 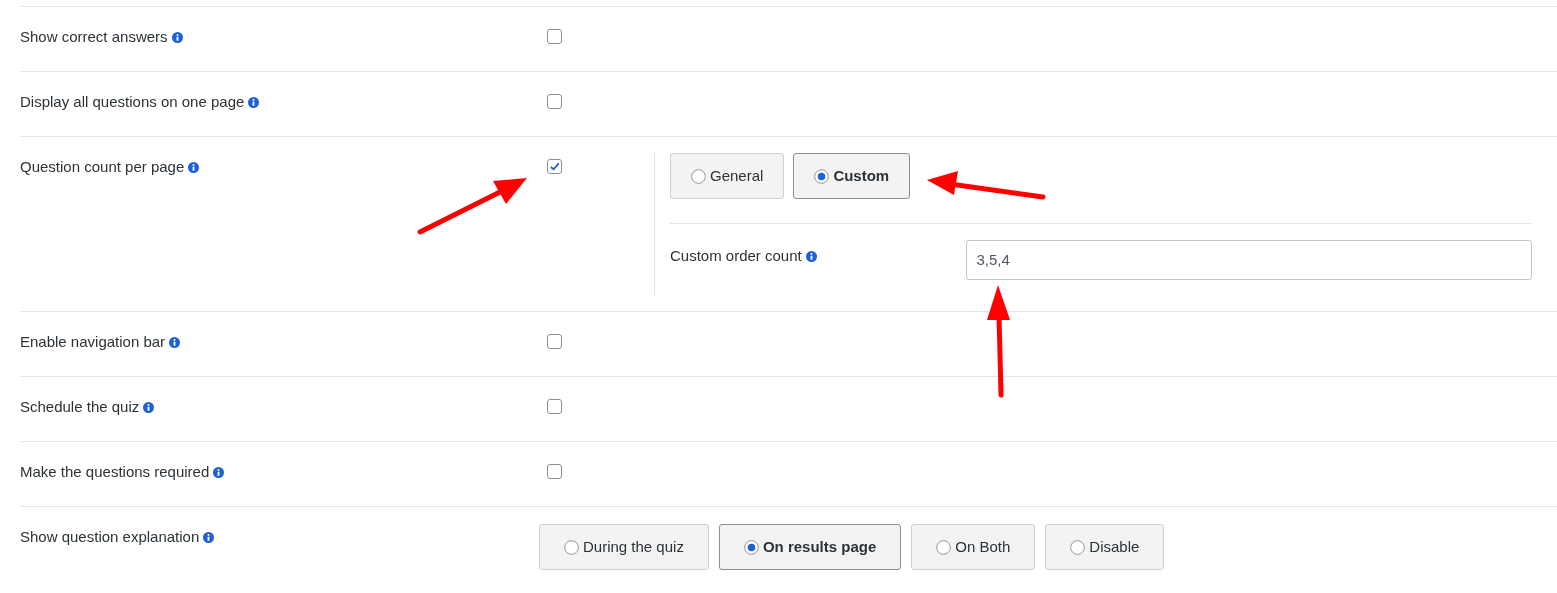 I want to click on option-button: Custom, so click(x=852, y=176).